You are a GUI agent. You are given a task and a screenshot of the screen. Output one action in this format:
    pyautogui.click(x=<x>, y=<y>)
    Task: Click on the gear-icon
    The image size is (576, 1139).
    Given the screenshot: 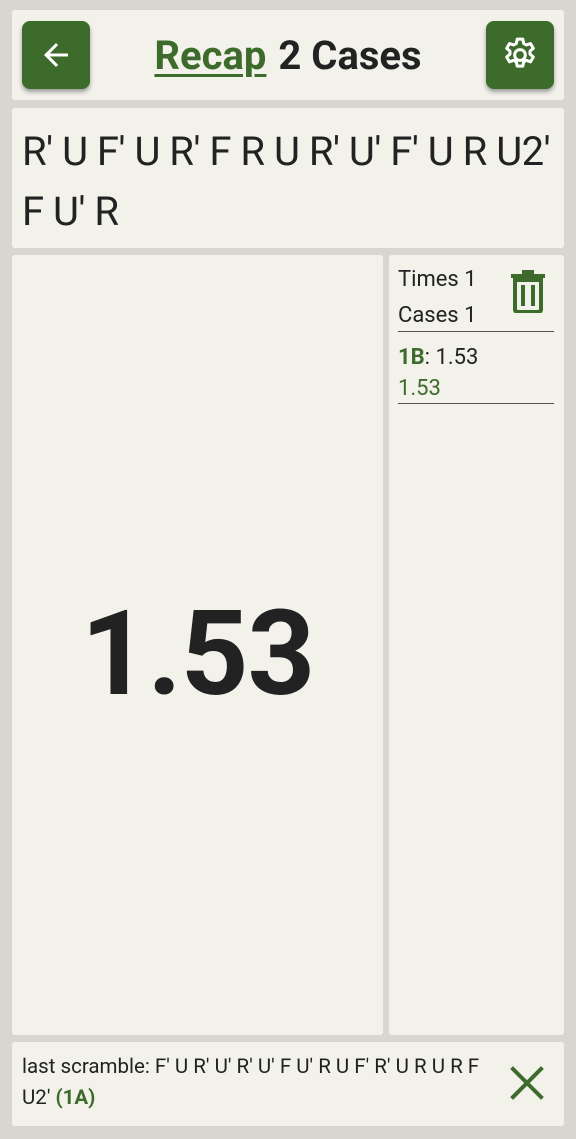 What is the action you would take?
    pyautogui.click(x=520, y=52)
    